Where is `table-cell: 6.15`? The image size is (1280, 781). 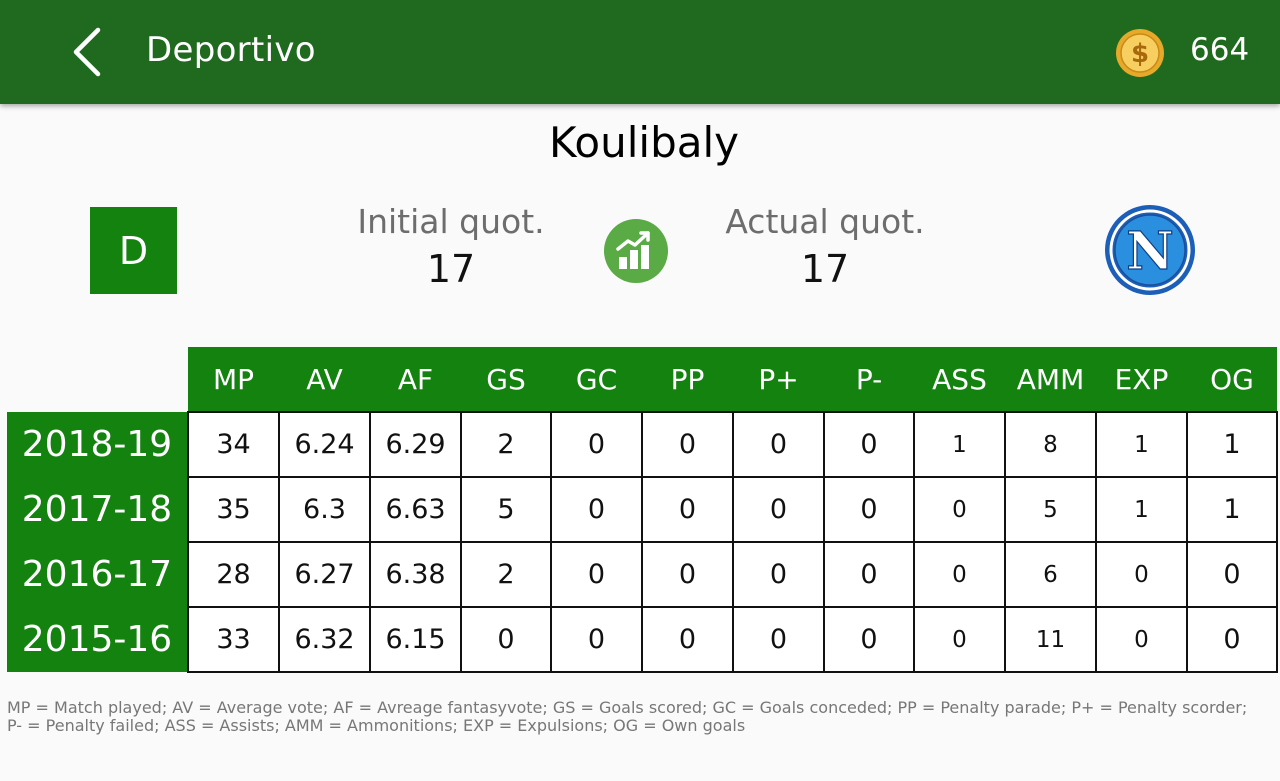
table-cell: 6.15 is located at coordinates (415, 639).